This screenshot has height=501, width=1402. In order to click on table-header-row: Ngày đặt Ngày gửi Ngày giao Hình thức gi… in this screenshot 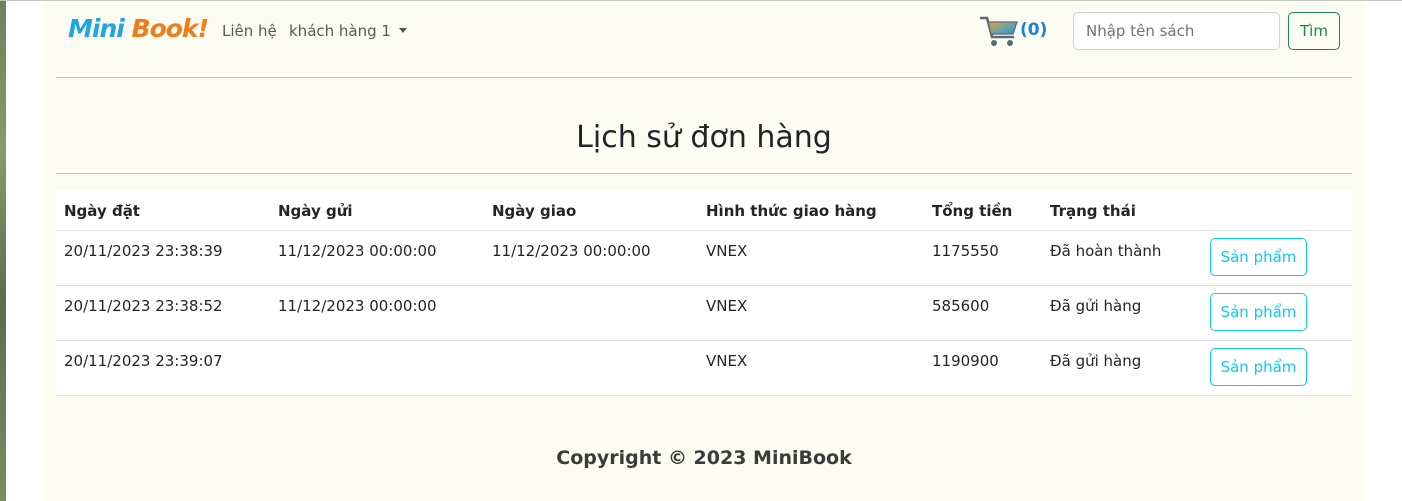, I will do `click(704, 210)`.